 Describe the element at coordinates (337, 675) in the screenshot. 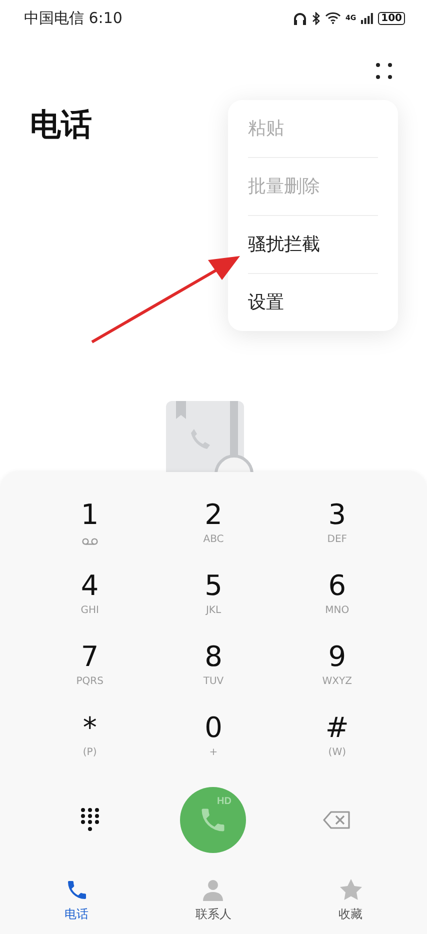

I see `dial-key: 9 WXYZ` at that location.